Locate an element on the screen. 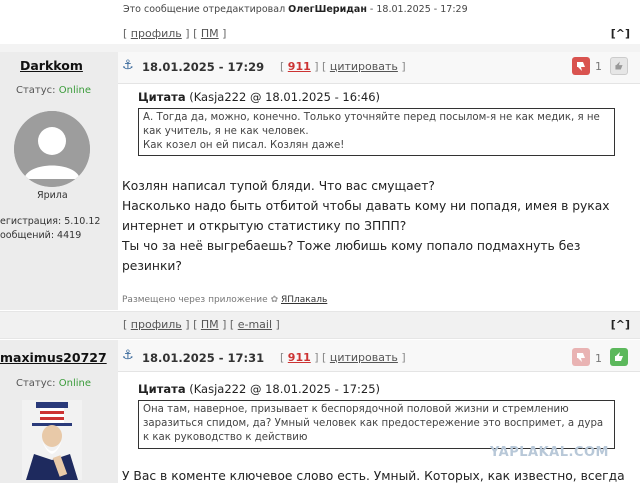 The width and height of the screenshot is (640, 483). post1-number: 911 is located at coordinates (299, 66).